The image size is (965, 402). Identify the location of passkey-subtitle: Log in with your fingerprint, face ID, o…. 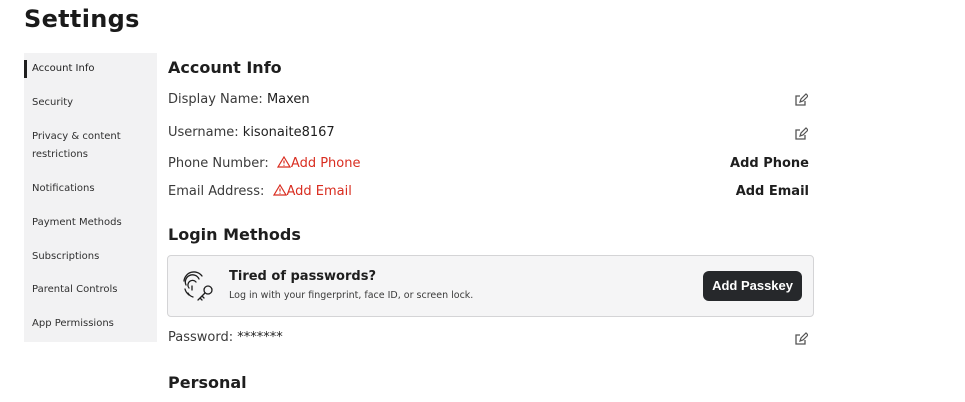
(351, 295).